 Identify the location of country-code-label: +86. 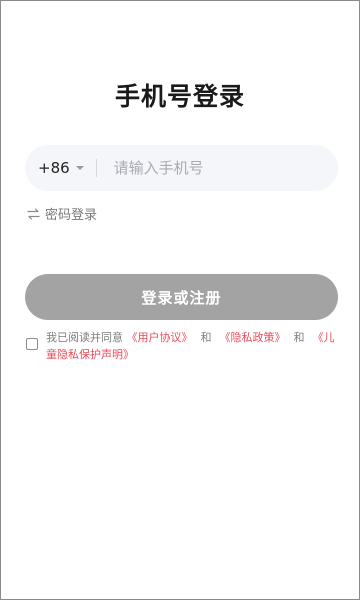
(54, 168).